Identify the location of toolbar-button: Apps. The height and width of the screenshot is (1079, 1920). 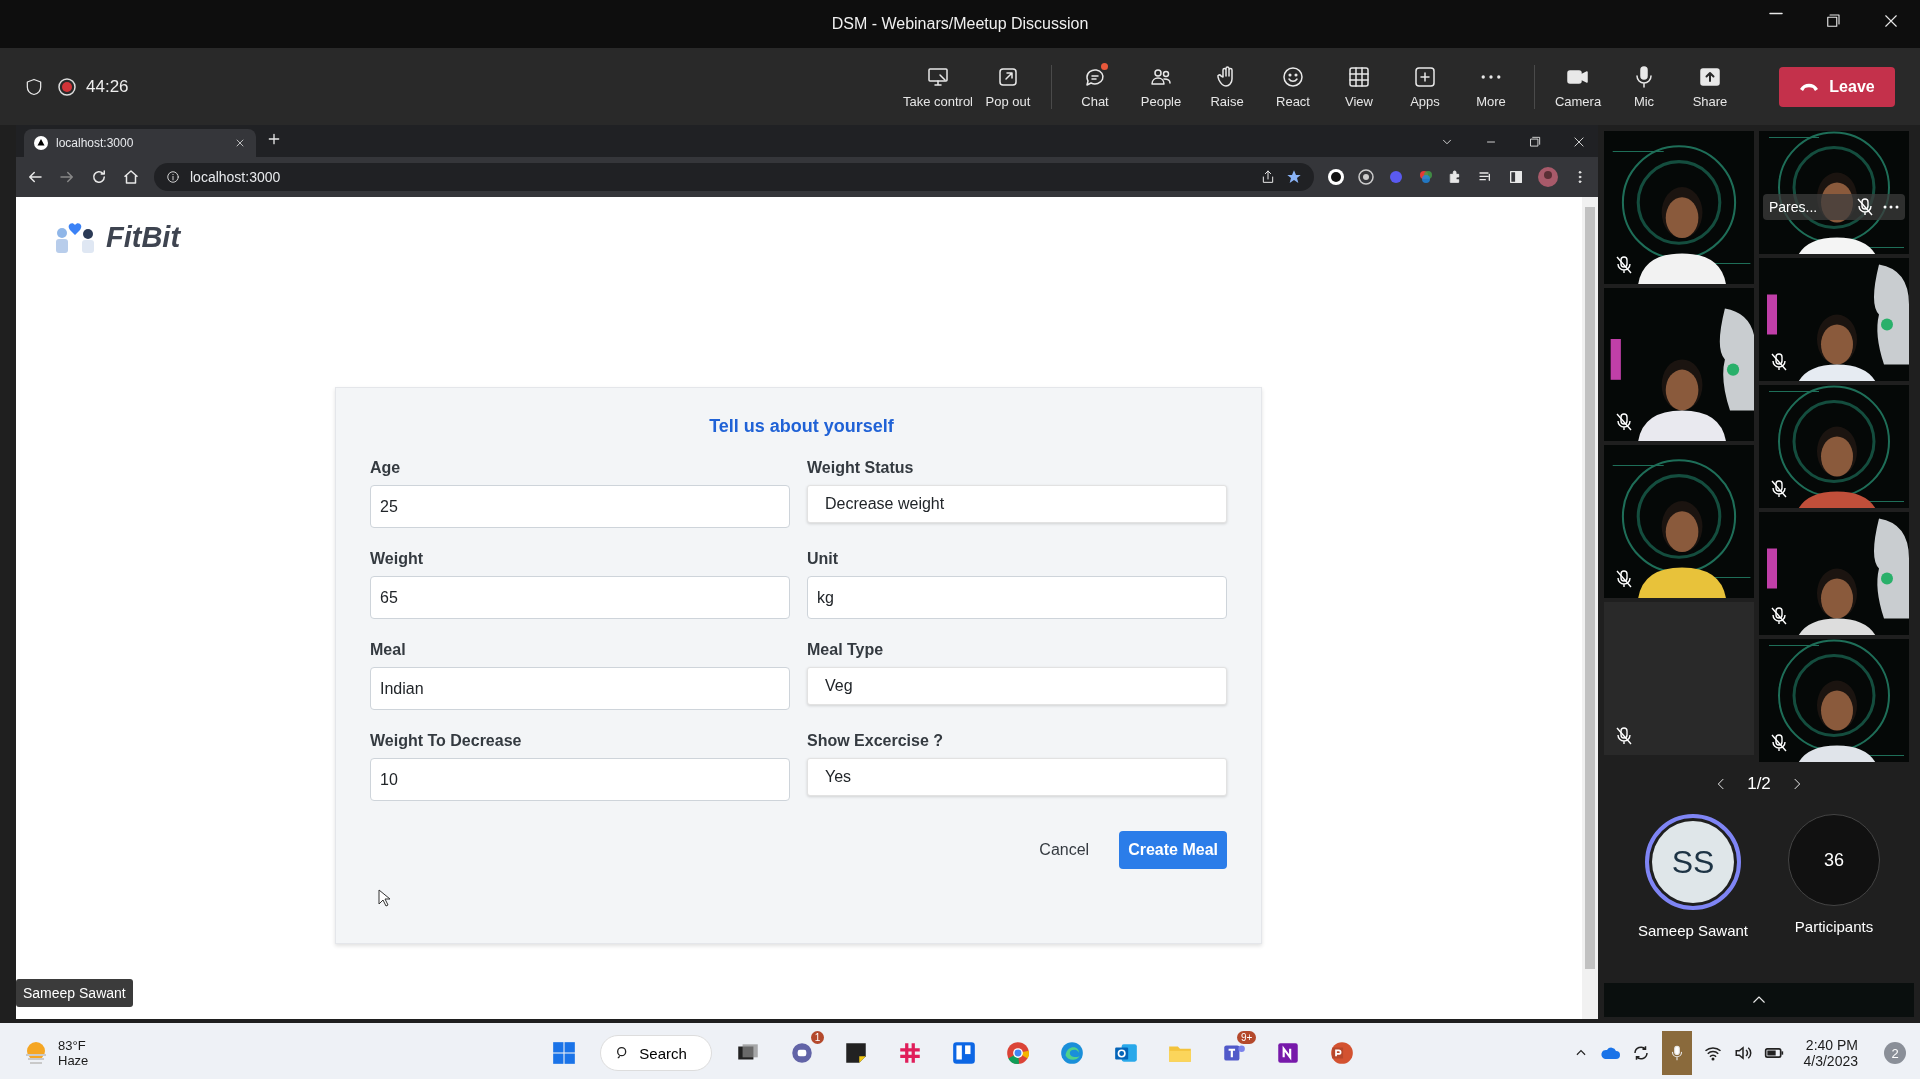
(1425, 86).